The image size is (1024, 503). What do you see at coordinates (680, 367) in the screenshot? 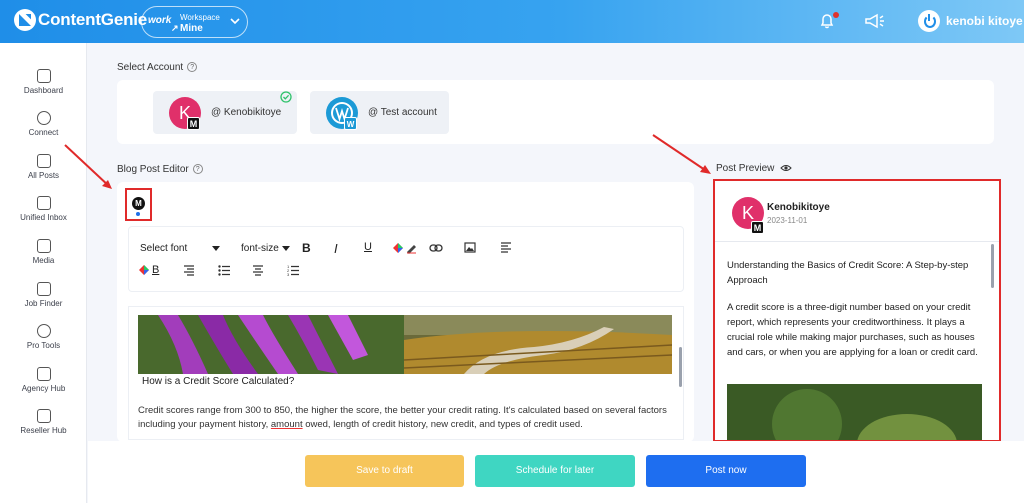
I see `editor-scrollbar` at bounding box center [680, 367].